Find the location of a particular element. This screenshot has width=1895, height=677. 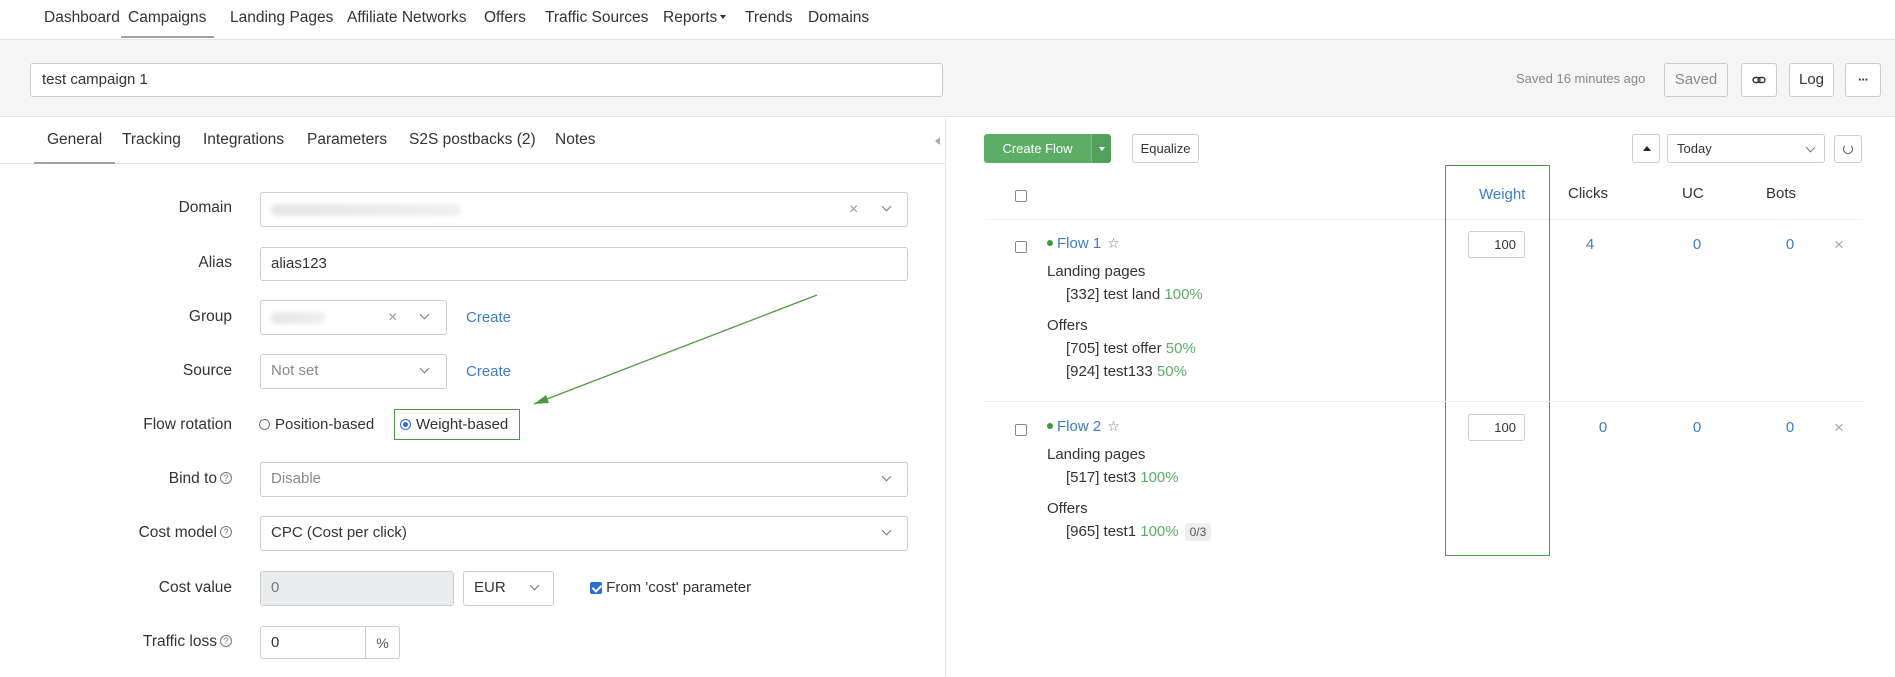

currency-value: EUR is located at coordinates (490, 587).